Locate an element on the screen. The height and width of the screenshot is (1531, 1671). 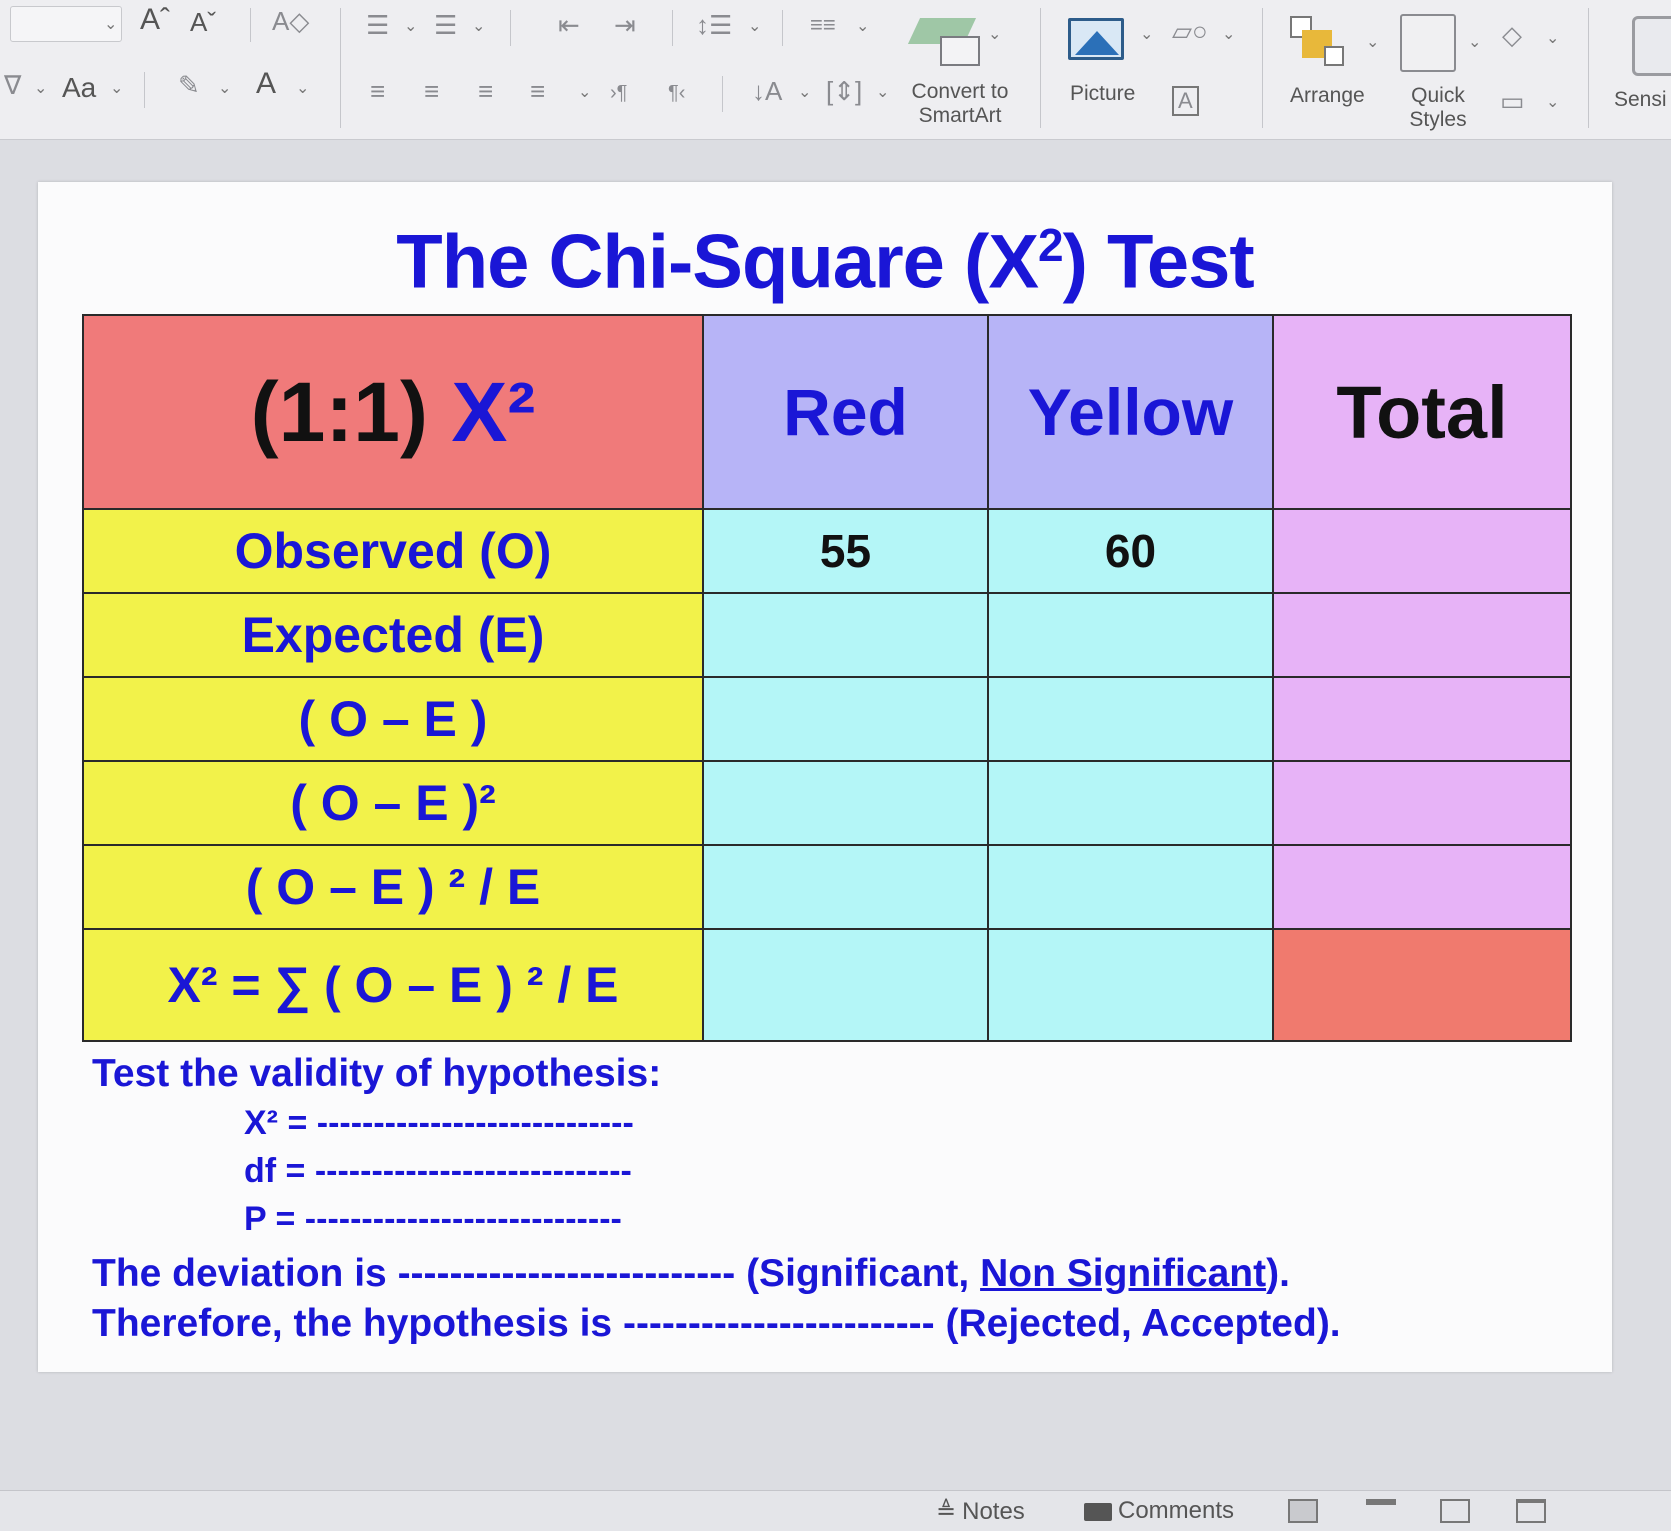
cell-observed-total is located at coordinates (1422, 551).